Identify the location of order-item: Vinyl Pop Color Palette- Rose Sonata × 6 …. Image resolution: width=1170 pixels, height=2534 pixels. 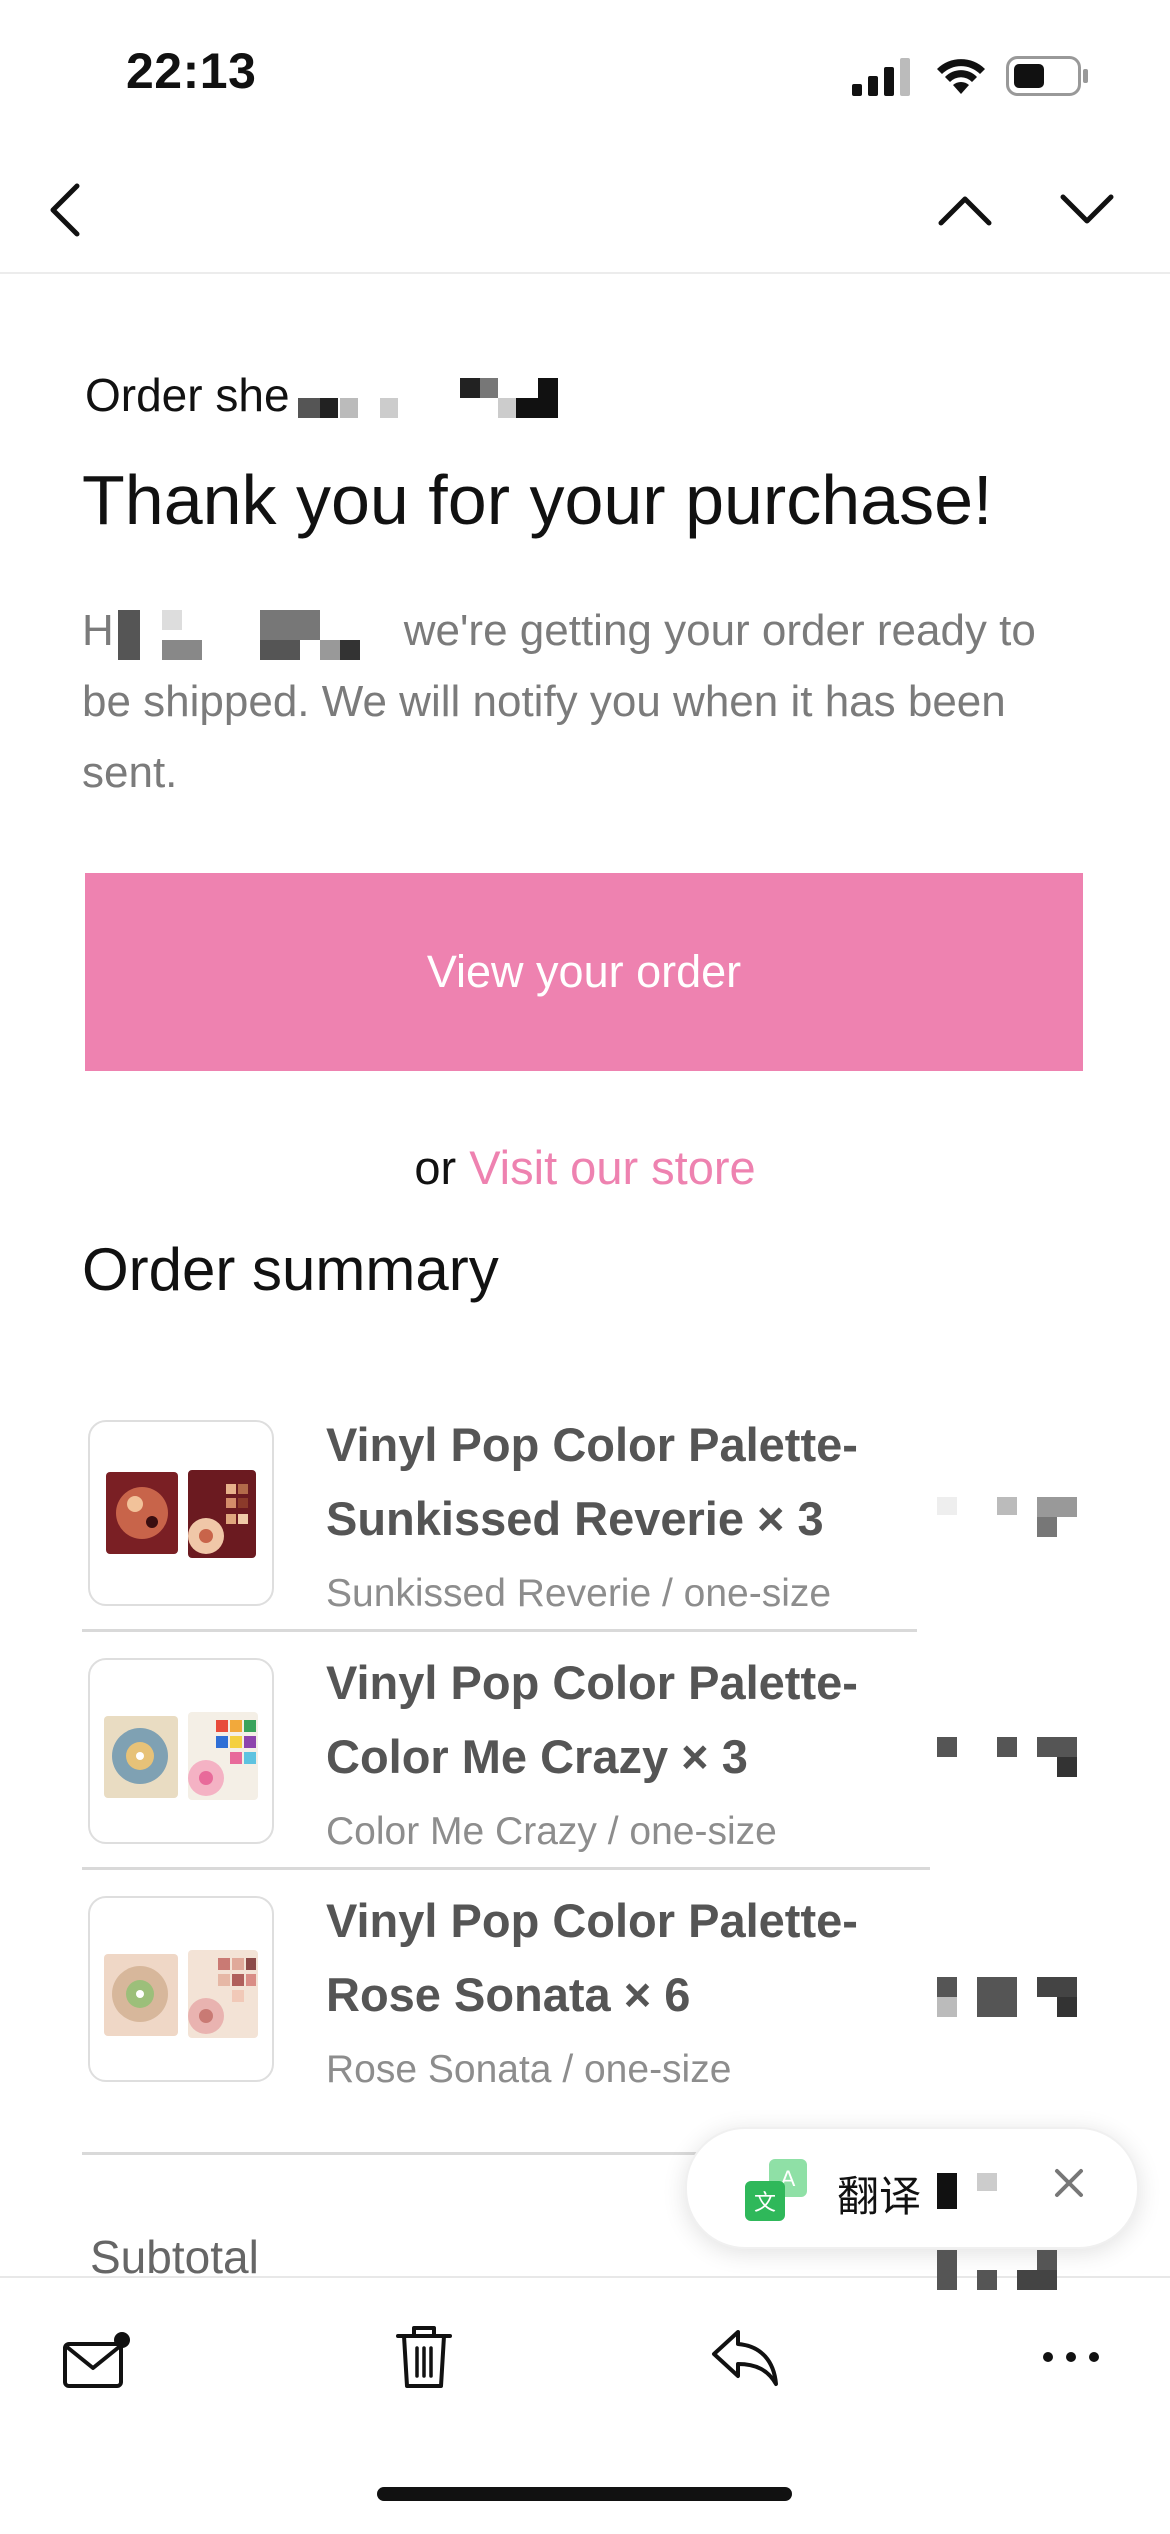
(502, 1992).